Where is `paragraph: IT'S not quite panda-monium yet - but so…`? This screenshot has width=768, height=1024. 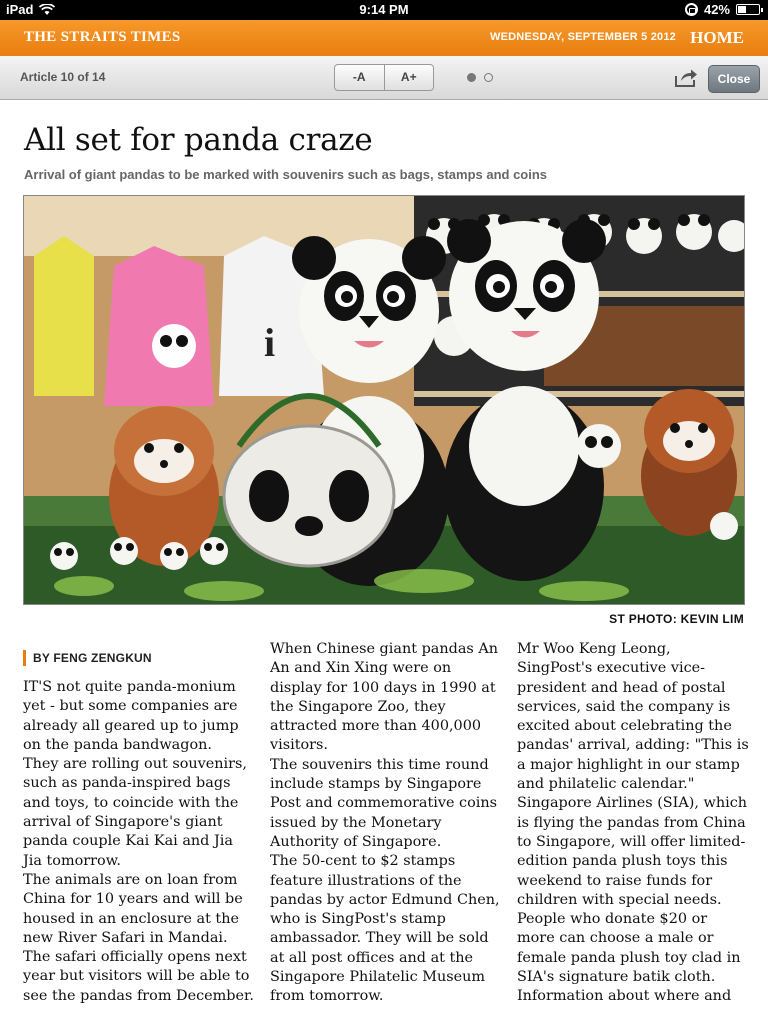
paragraph: IT'S not quite panda-monium yet - but so… is located at coordinates (131, 716).